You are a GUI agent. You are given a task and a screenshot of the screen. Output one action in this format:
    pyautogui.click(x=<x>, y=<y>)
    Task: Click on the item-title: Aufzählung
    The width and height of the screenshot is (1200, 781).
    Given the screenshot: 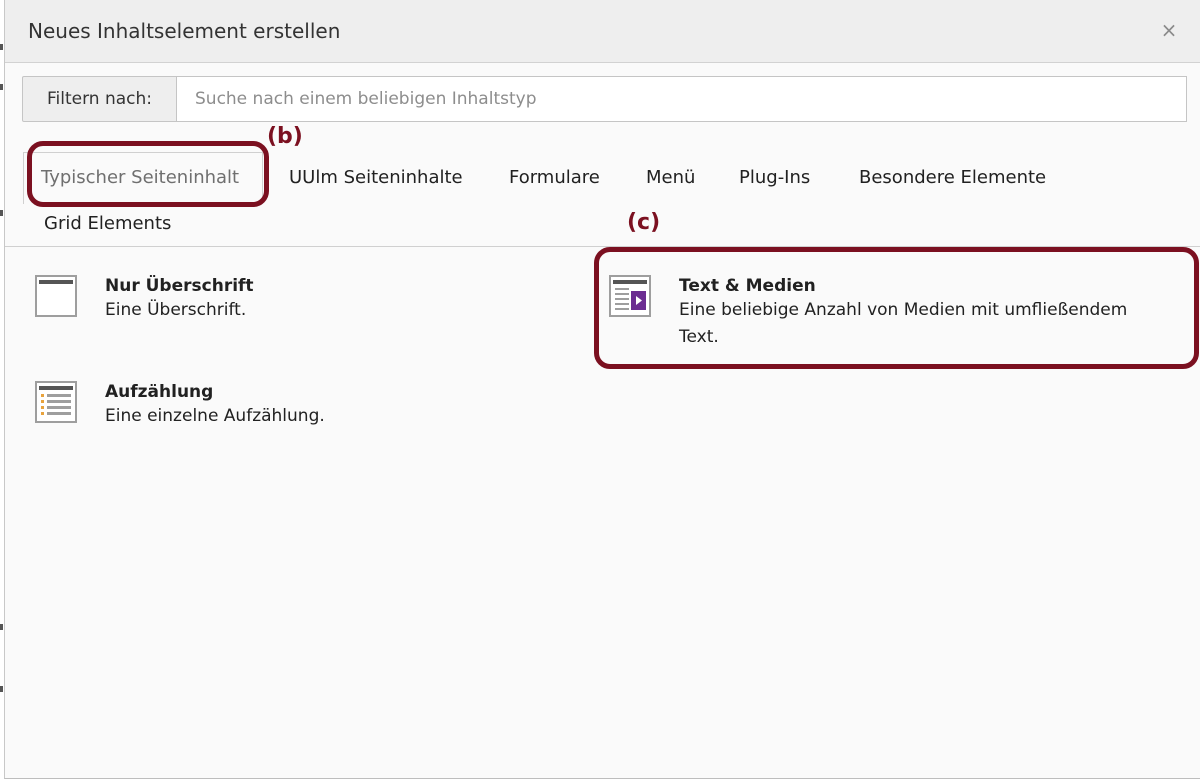 What is the action you would take?
    pyautogui.click(x=159, y=392)
    